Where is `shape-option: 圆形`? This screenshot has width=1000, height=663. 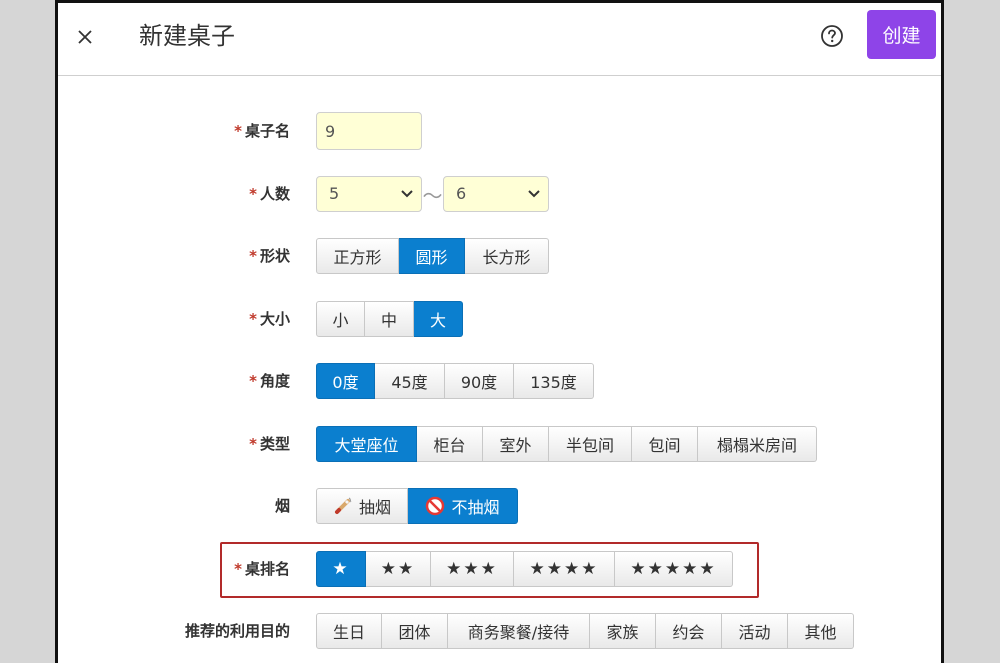
shape-option: 圆形 is located at coordinates (432, 256).